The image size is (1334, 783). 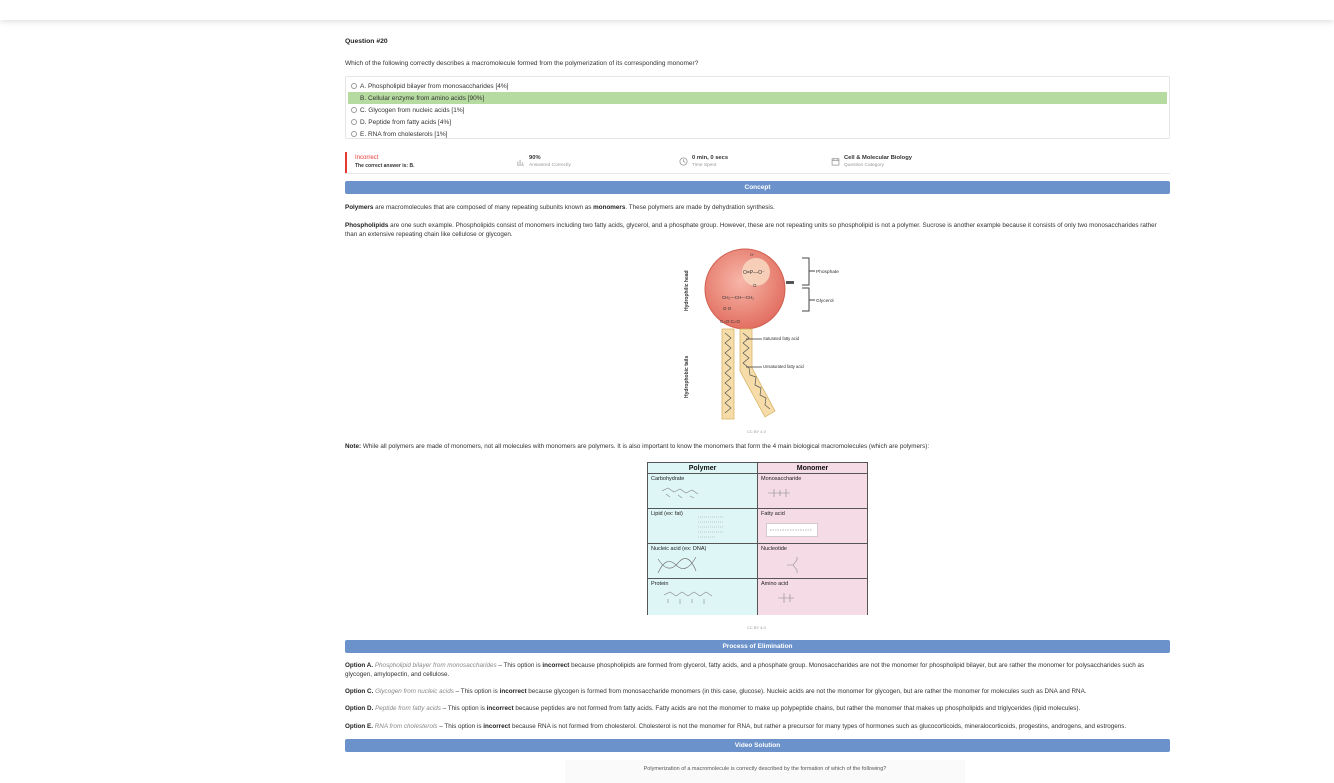 I want to click on table-credit: CC BY 4.0, so click(x=756, y=627).